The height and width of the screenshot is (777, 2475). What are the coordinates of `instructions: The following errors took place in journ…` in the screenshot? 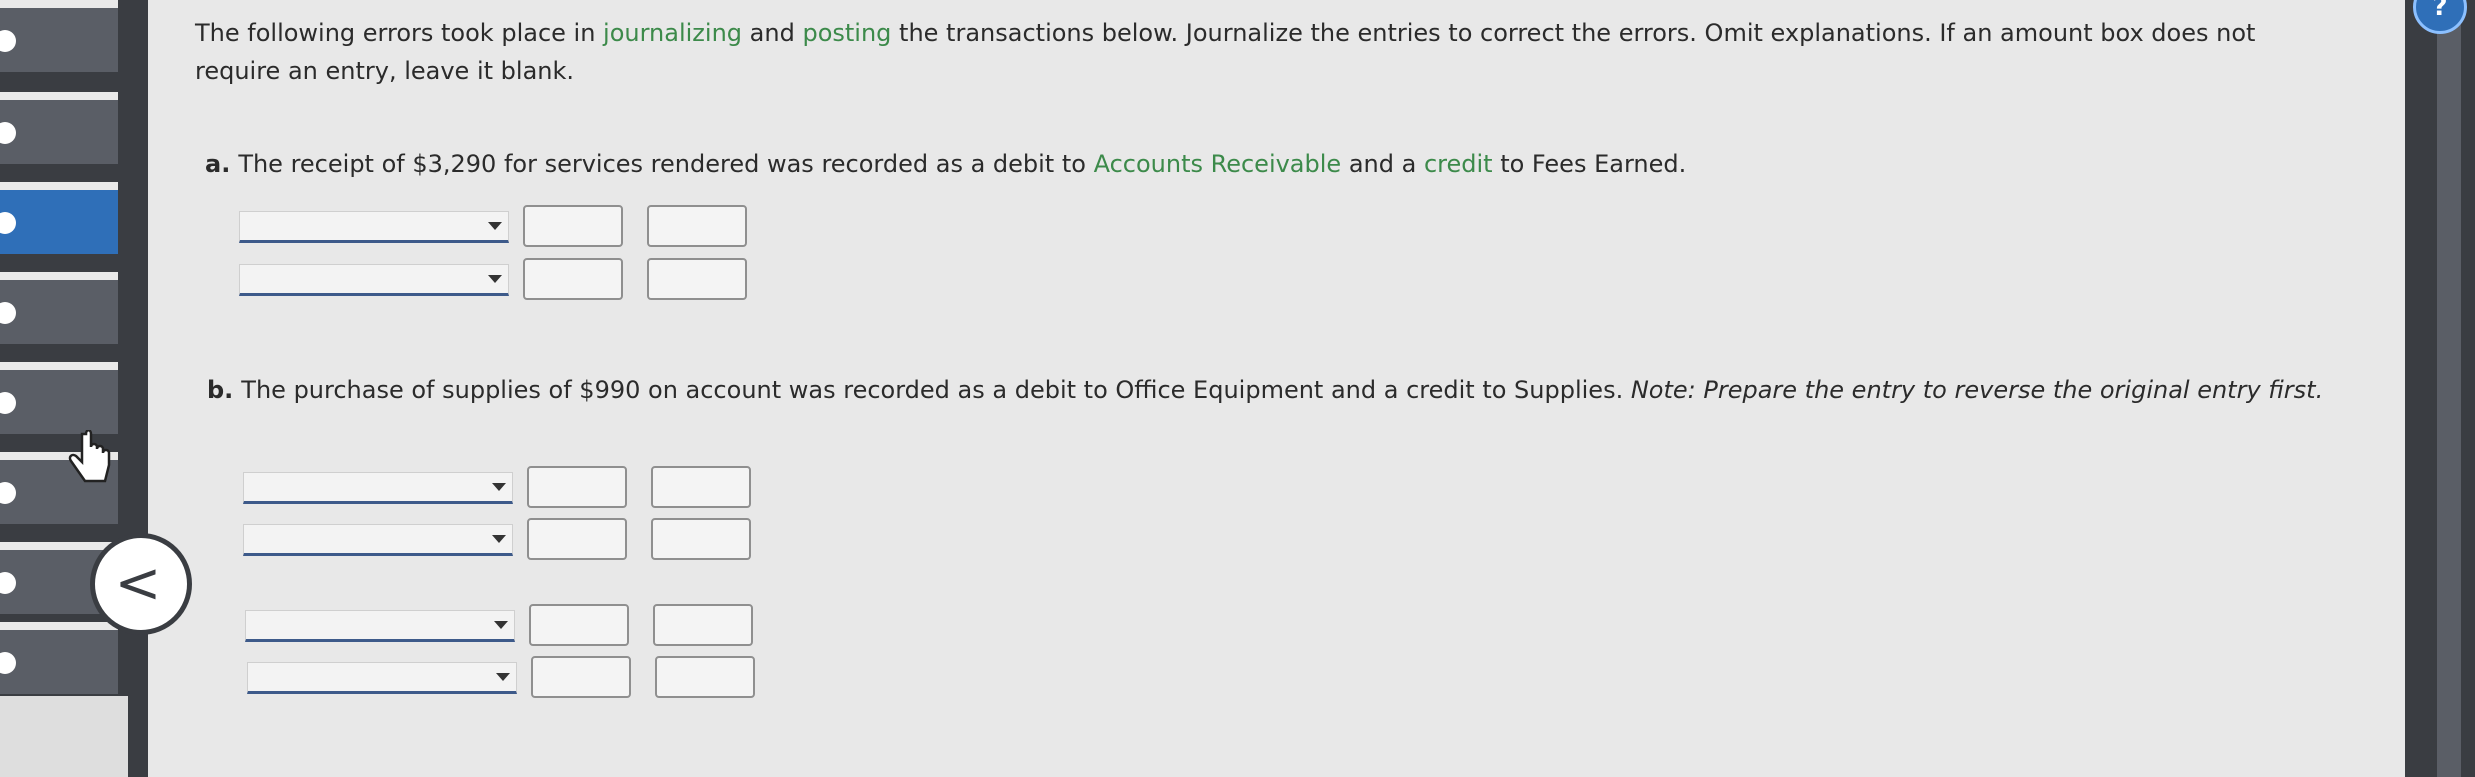 It's located at (1270, 52).